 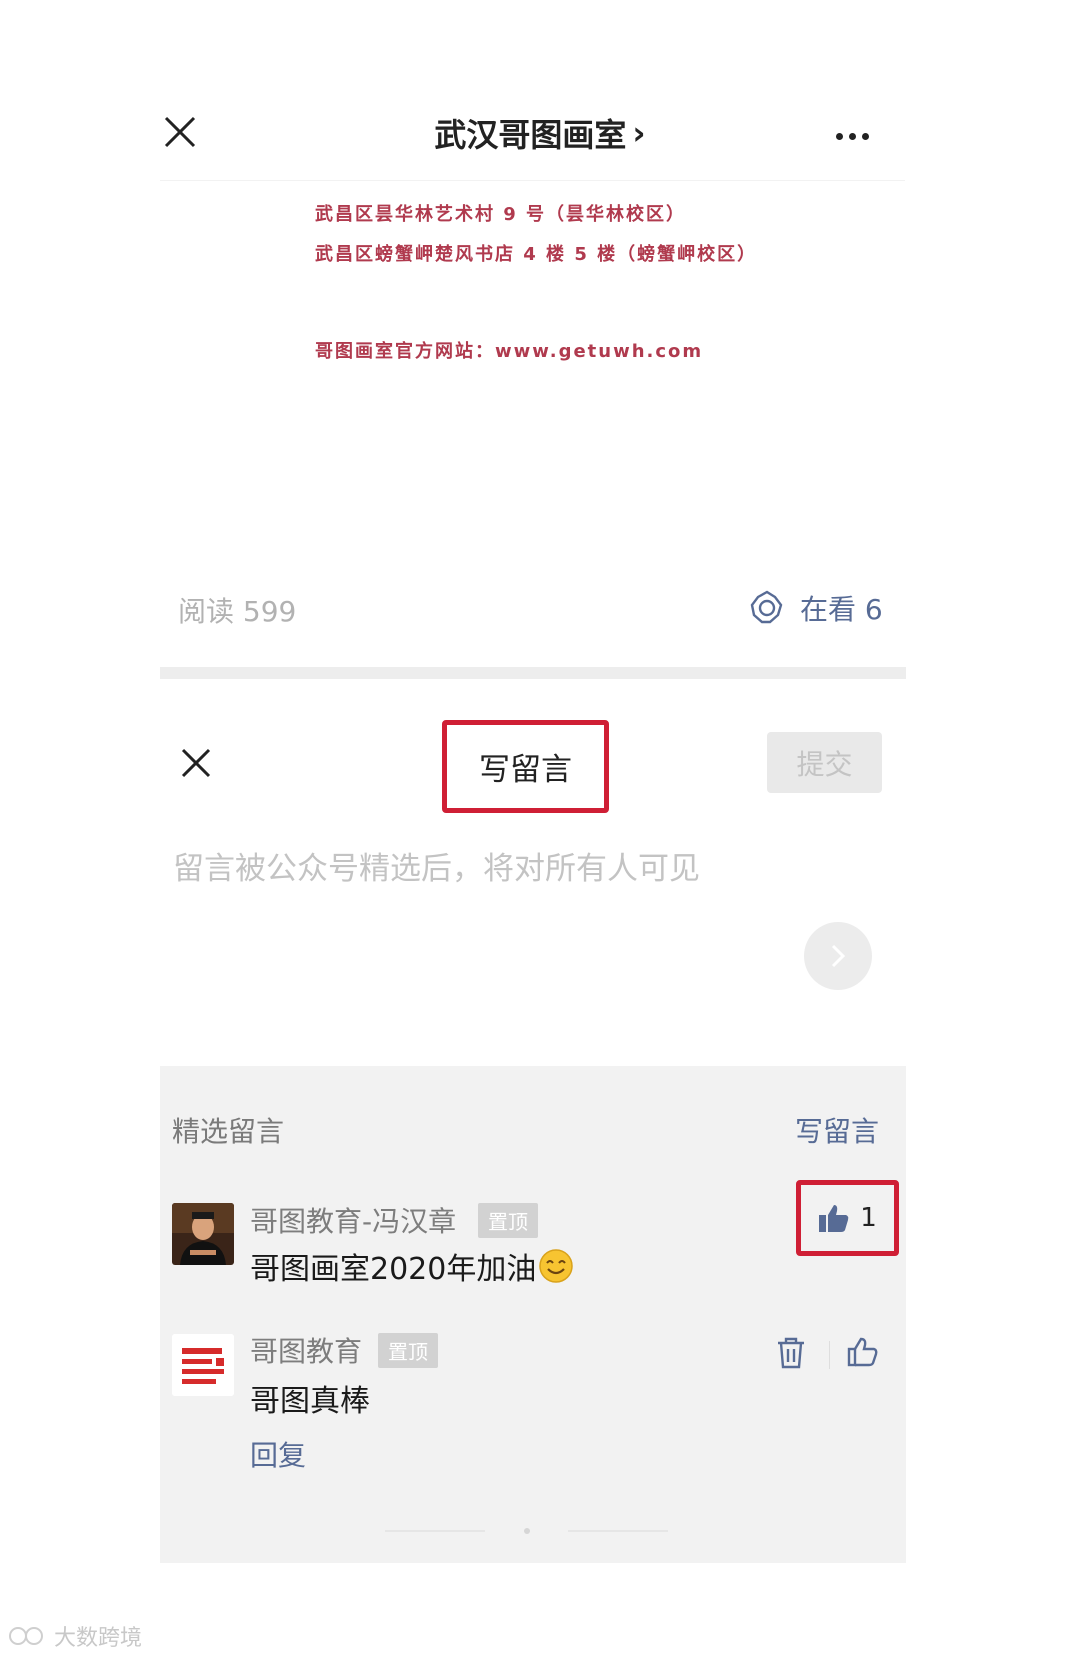 I want to click on website-line: 哥图画室官方网站：www.getuwh.com, so click(x=509, y=351).